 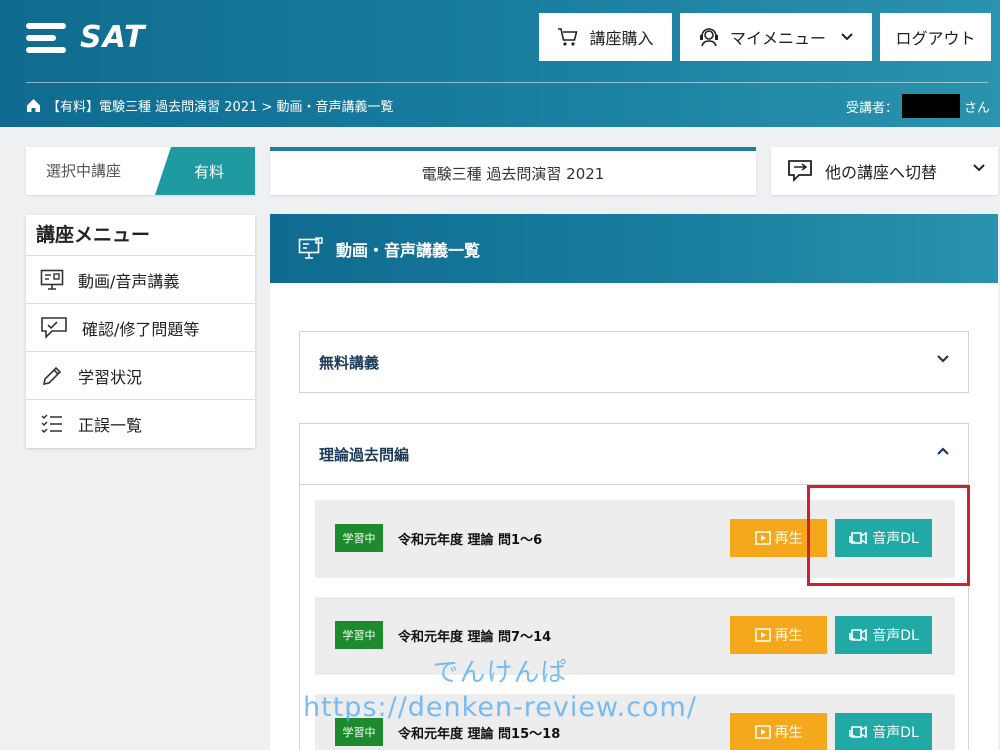 I want to click on audio-download-button: 音声DL, so click(x=883, y=635).